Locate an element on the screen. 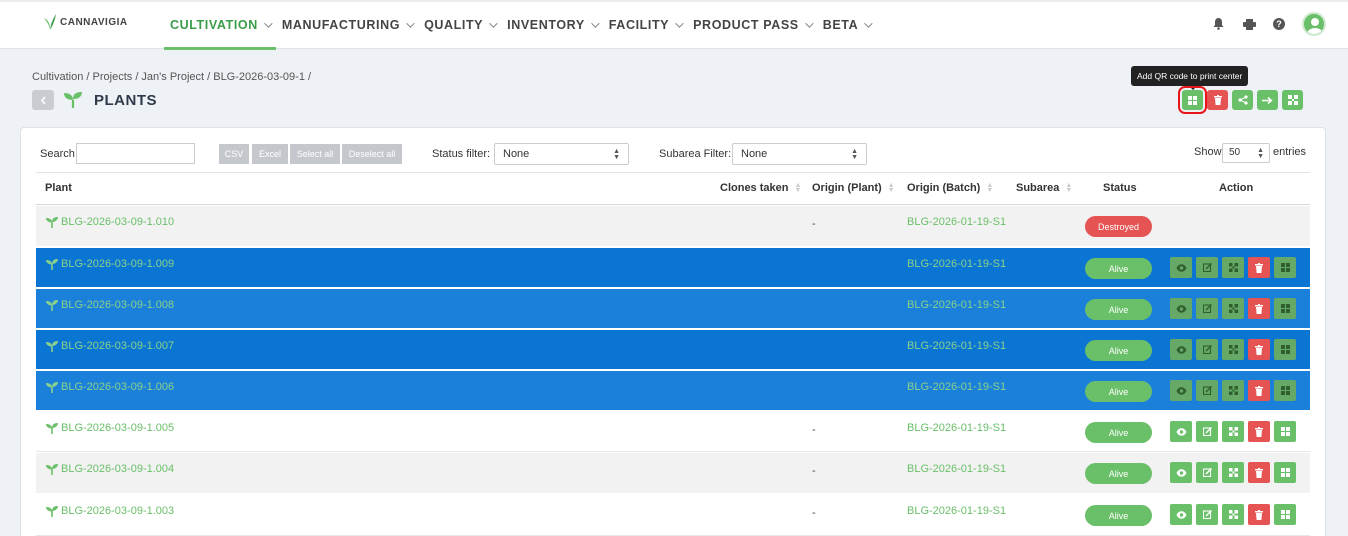 Image resolution: width=1348 pixels, height=536 pixels. plant-link: BLG-2026-03-09-1.003 is located at coordinates (110, 511).